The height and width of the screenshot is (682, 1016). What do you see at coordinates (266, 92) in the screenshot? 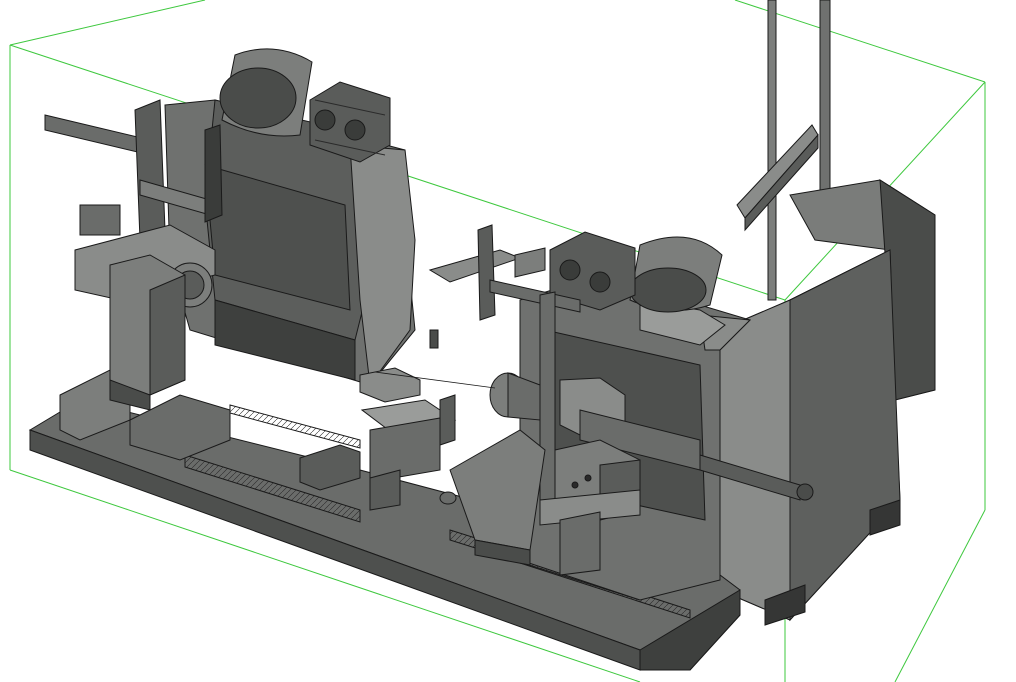
I see `left-wire-spool` at bounding box center [266, 92].